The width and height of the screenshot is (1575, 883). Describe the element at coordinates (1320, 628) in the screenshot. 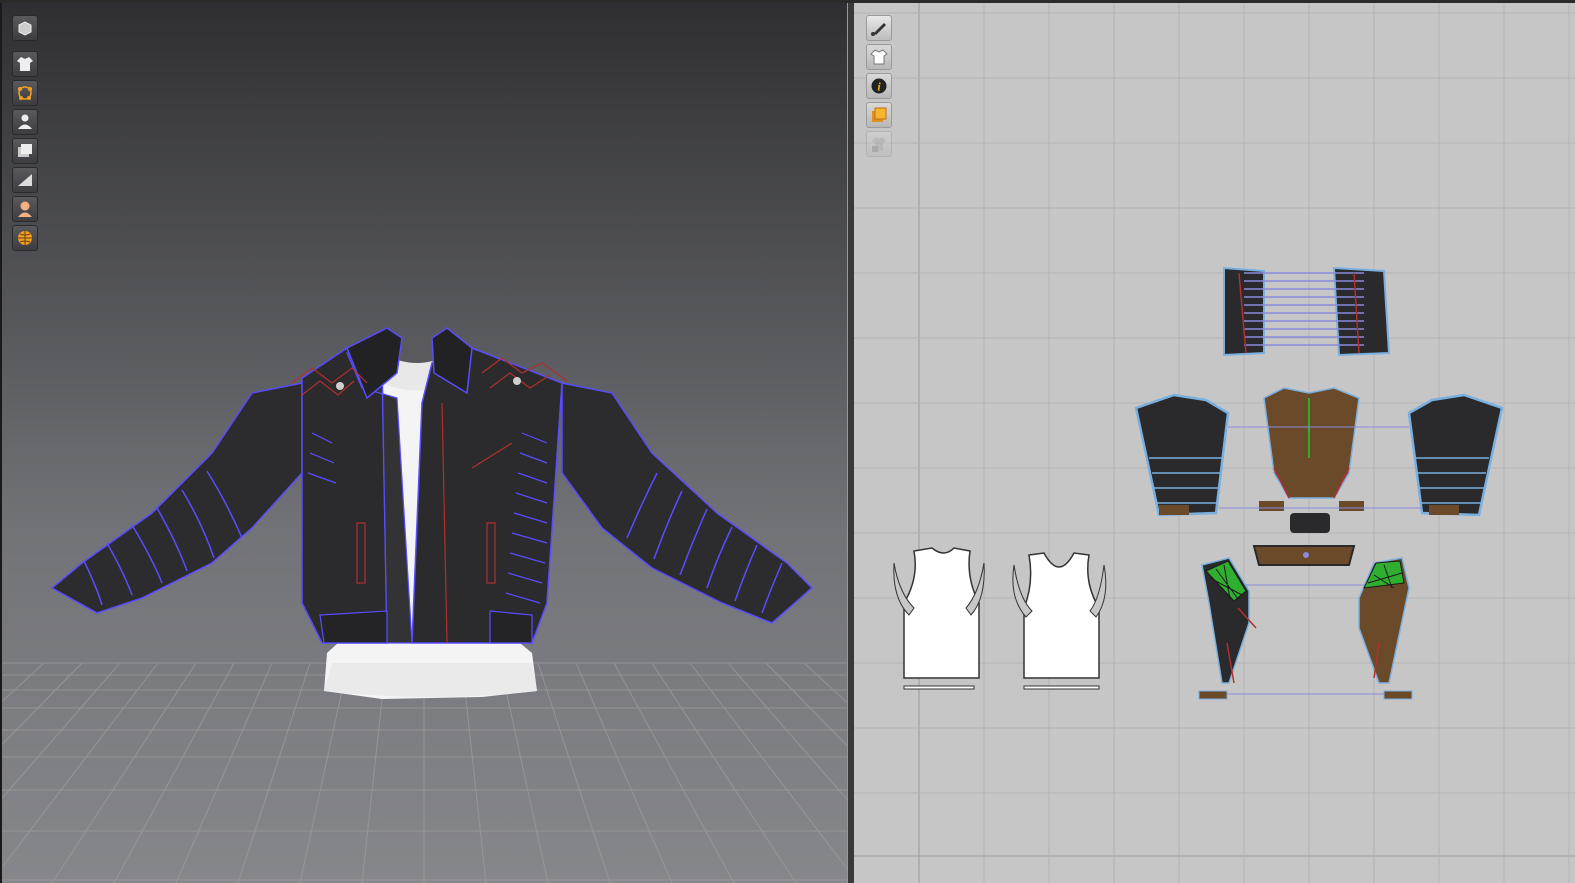

I see `pattern-right-front` at that location.